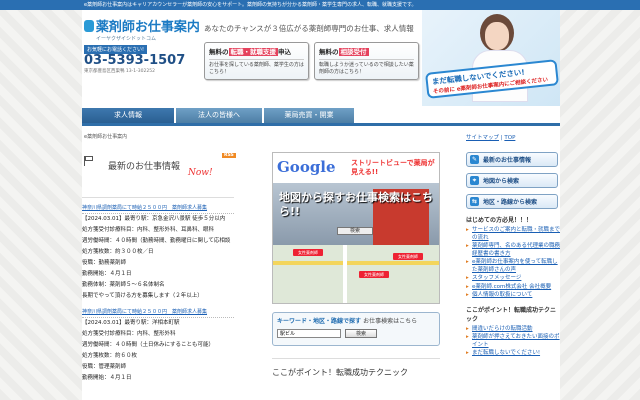  What do you see at coordinates (482, 138) in the screenshot?
I see `sitemap-link: サイトマップ` at bounding box center [482, 138].